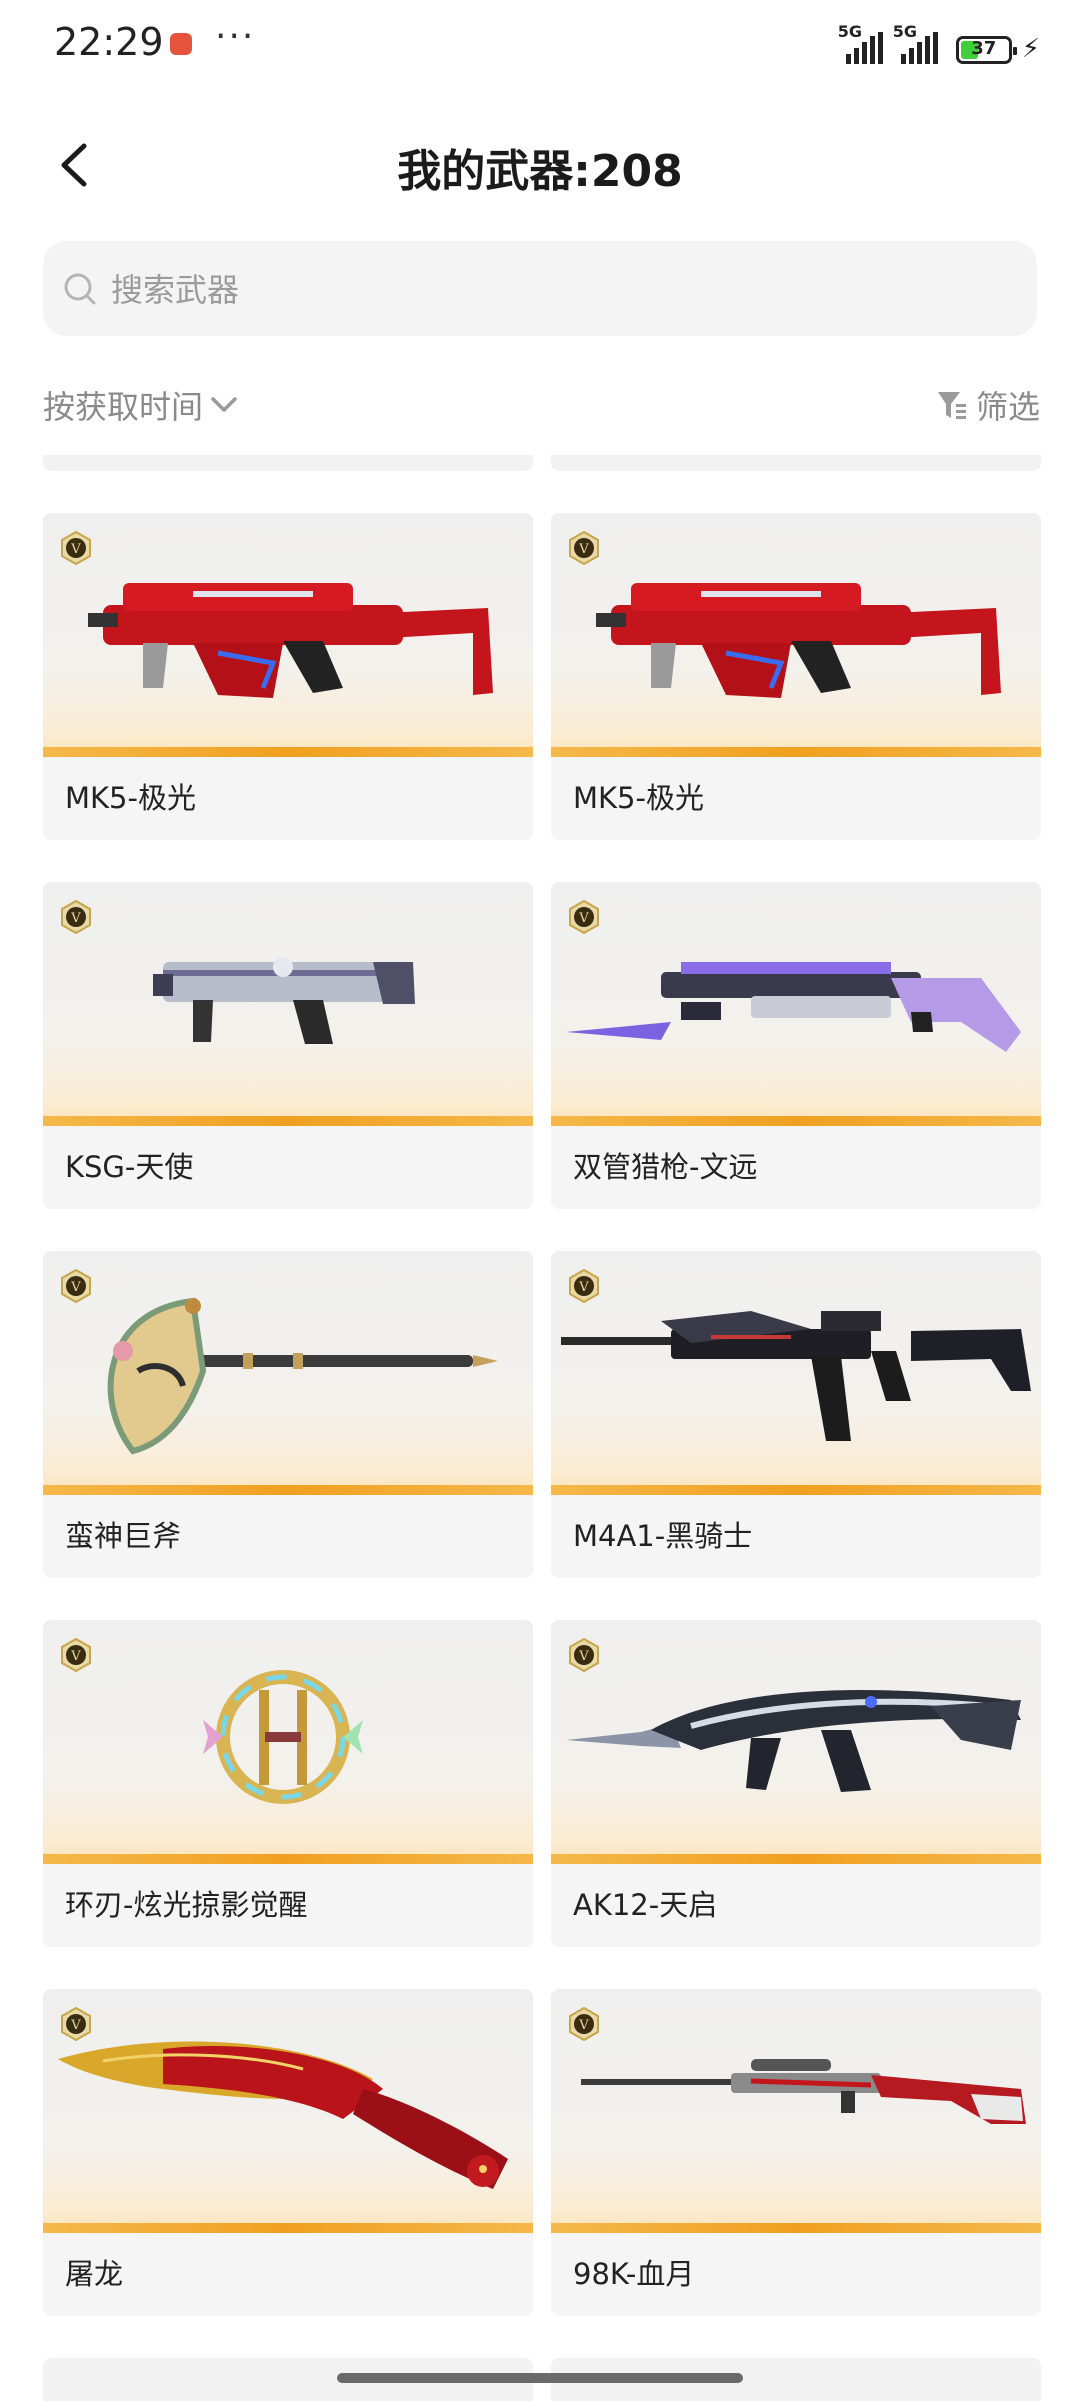 The image size is (1080, 2401). What do you see at coordinates (80, 289) in the screenshot?
I see `search-icon` at bounding box center [80, 289].